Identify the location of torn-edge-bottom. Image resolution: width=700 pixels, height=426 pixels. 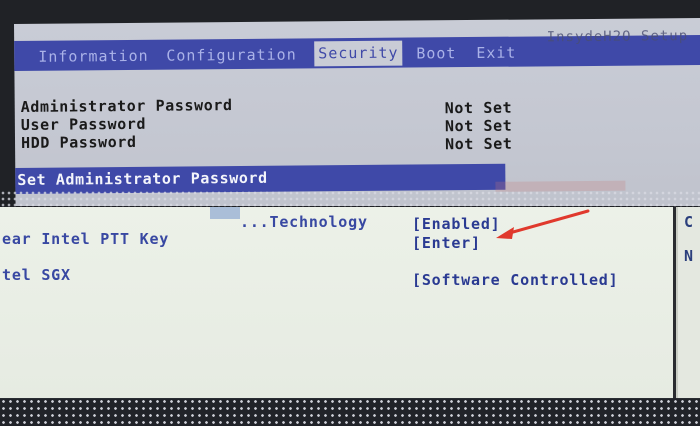
(350, 412).